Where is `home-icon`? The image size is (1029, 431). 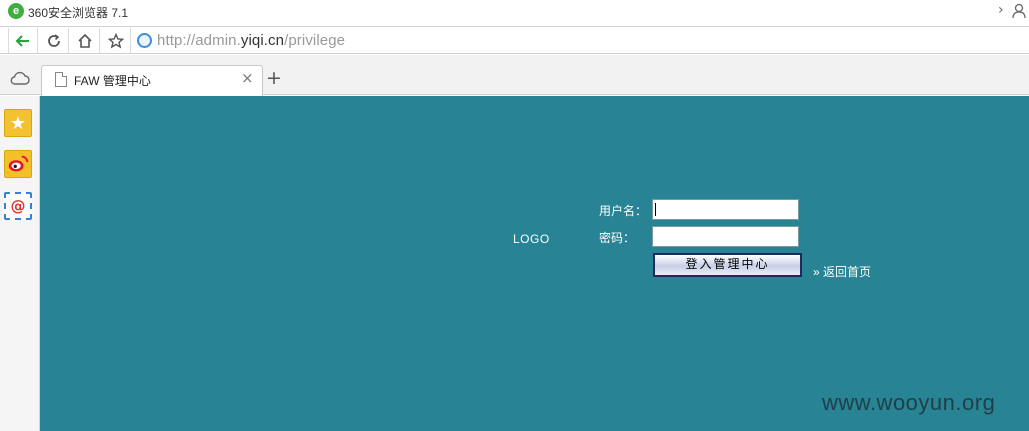
home-icon is located at coordinates (84, 40).